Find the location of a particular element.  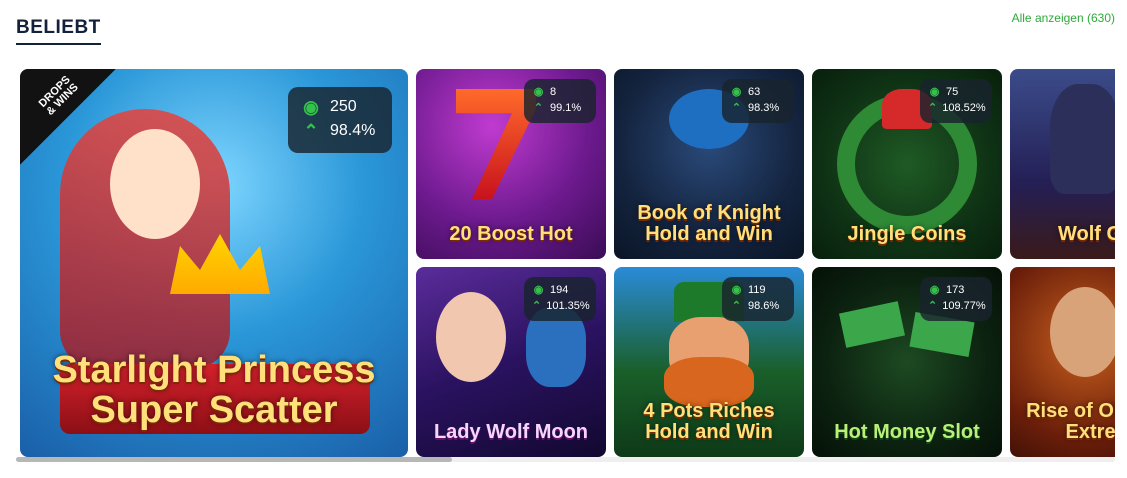

game-title: 4 Pots Riches Hold and Win is located at coordinates (709, 421).